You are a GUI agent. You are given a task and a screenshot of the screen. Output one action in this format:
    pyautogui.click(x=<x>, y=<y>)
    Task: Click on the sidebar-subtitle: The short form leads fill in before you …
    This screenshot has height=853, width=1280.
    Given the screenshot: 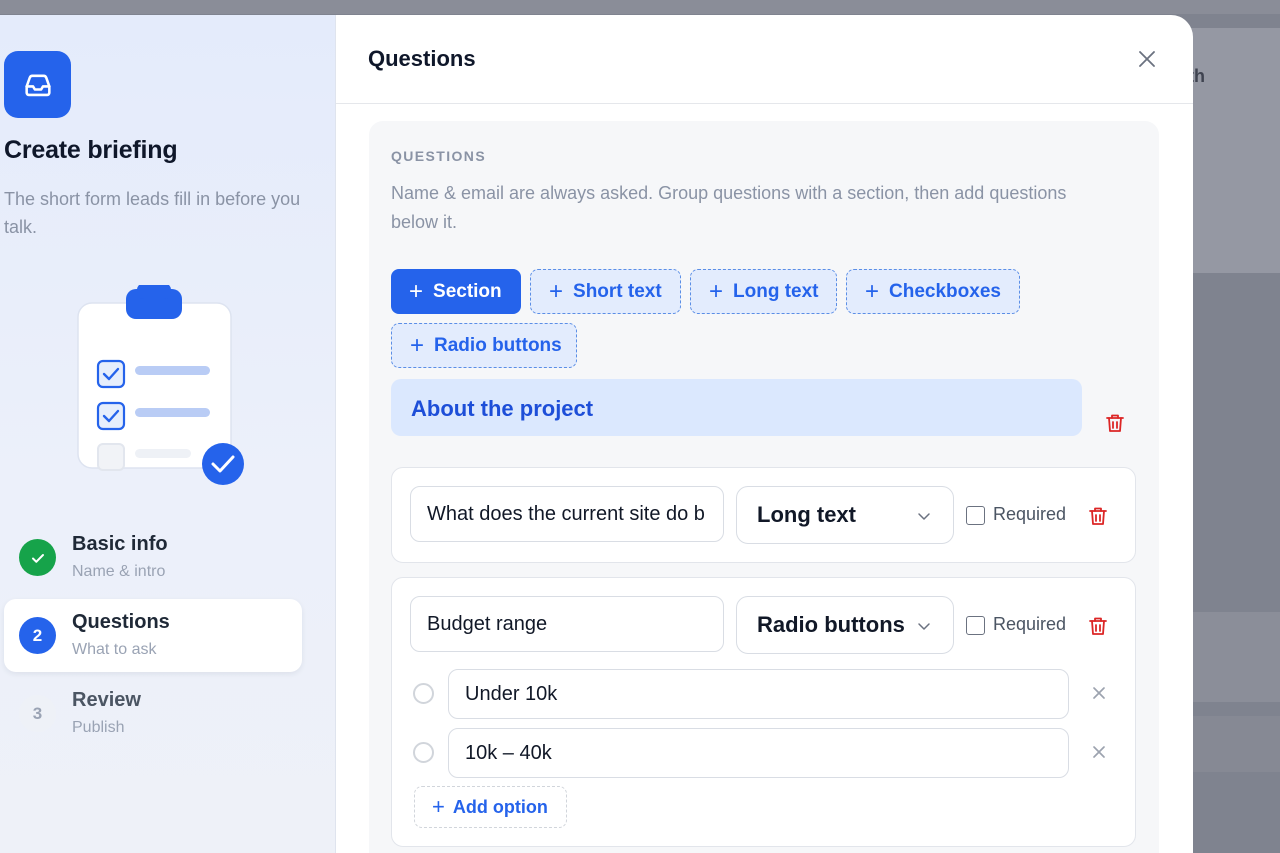 What is the action you would take?
    pyautogui.click(x=152, y=213)
    